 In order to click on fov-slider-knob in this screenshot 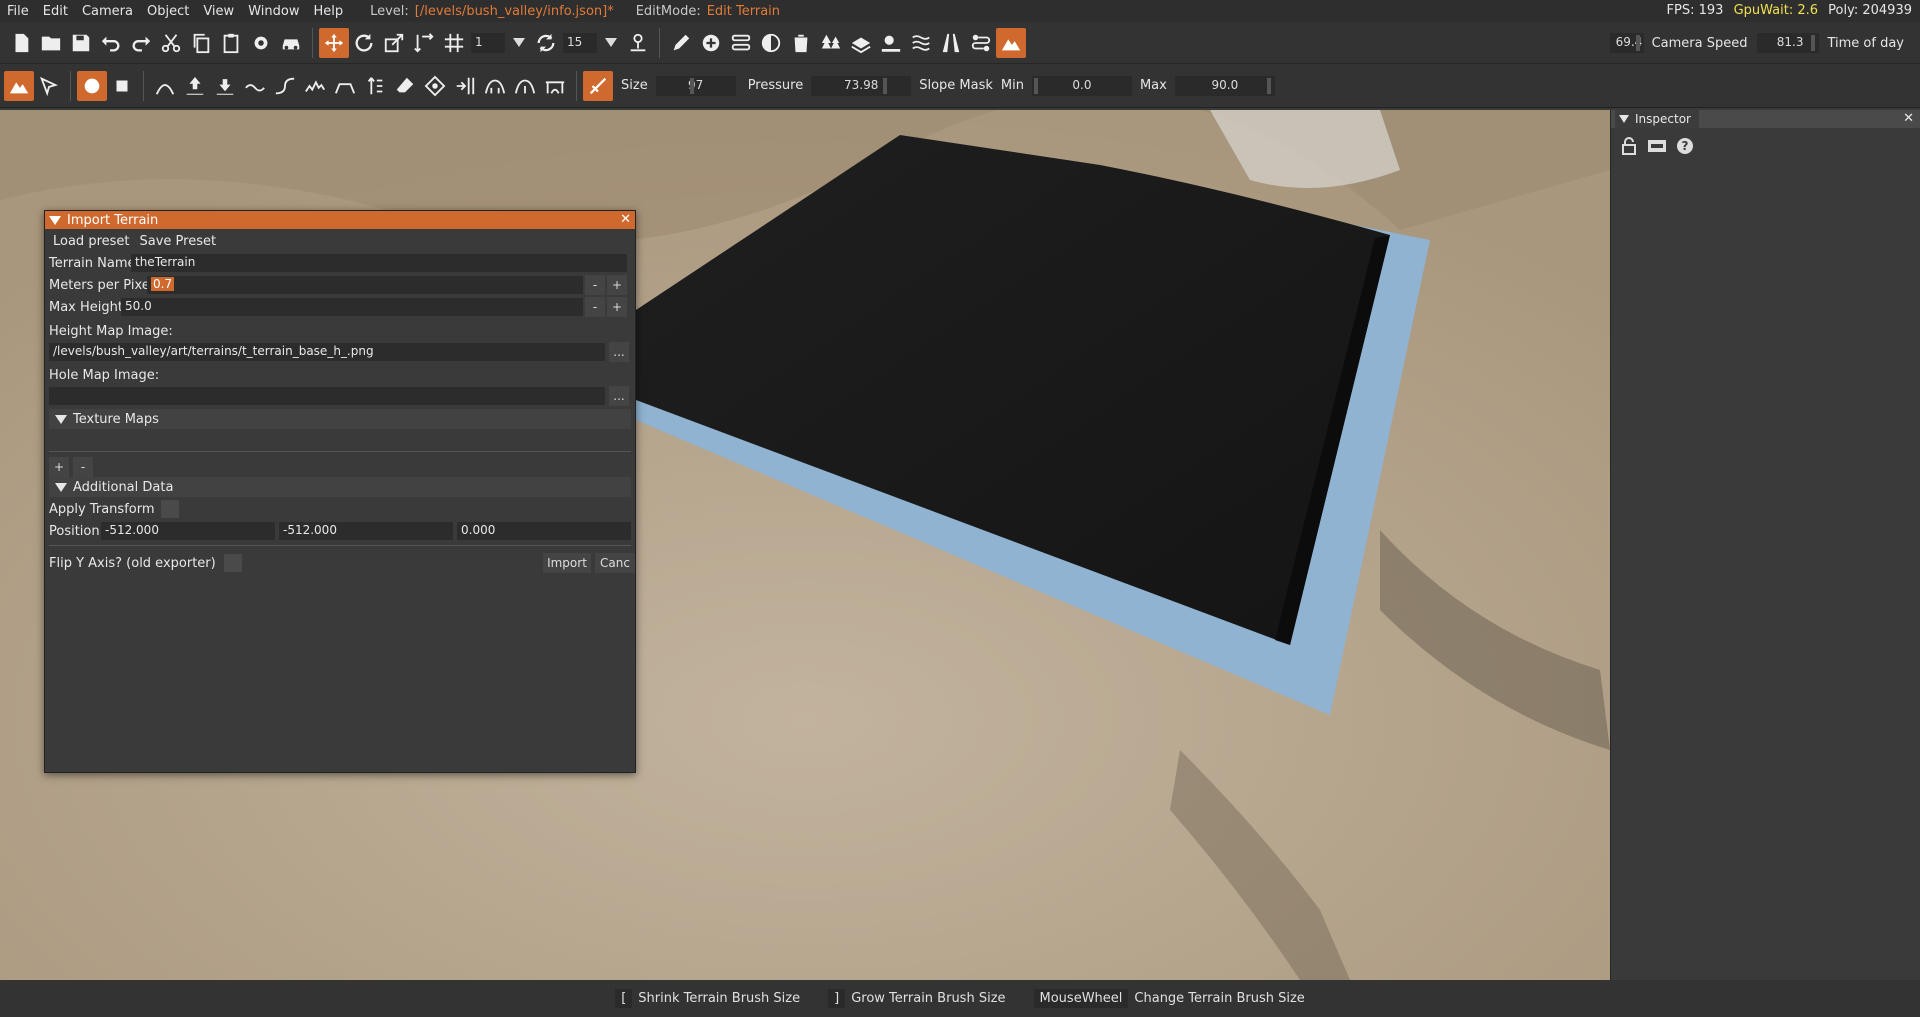, I will do `click(1637, 43)`.